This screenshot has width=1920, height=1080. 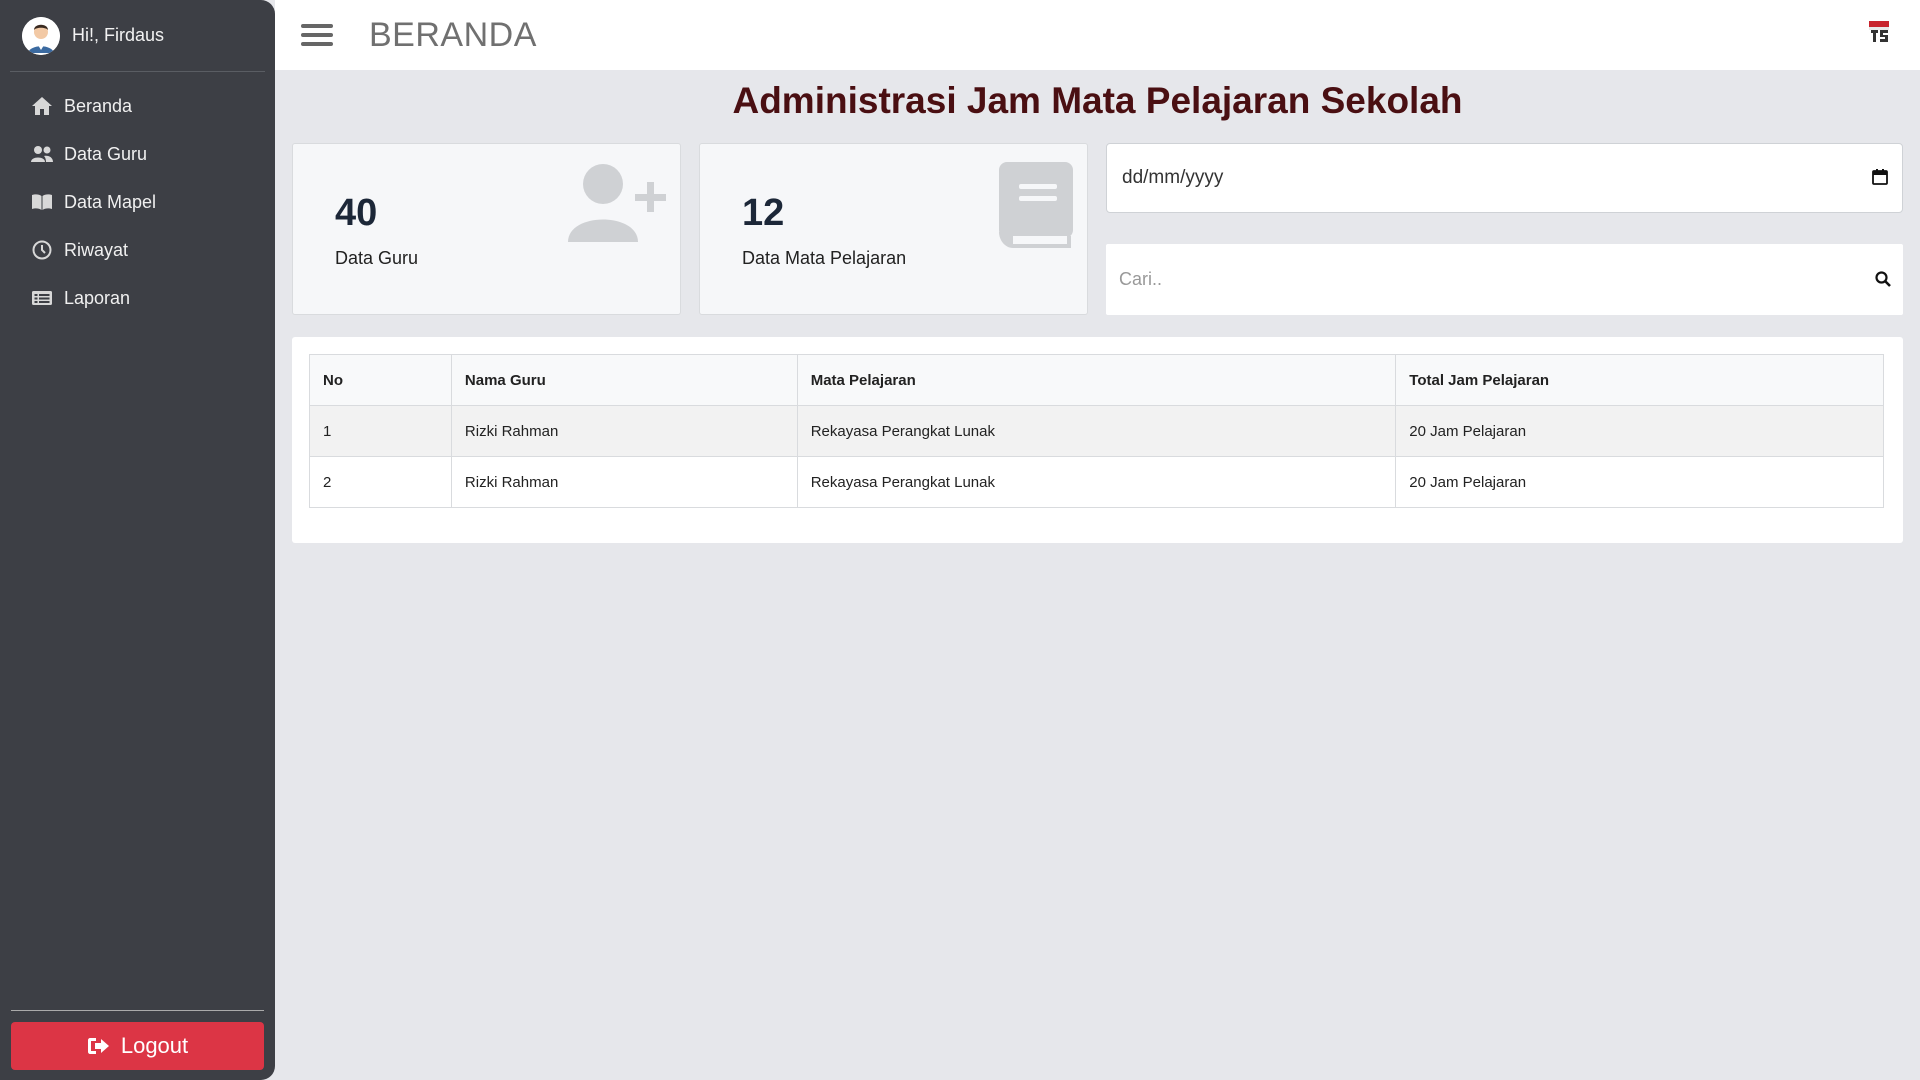 What do you see at coordinates (98, 1046) in the screenshot?
I see `sign-out-icon` at bounding box center [98, 1046].